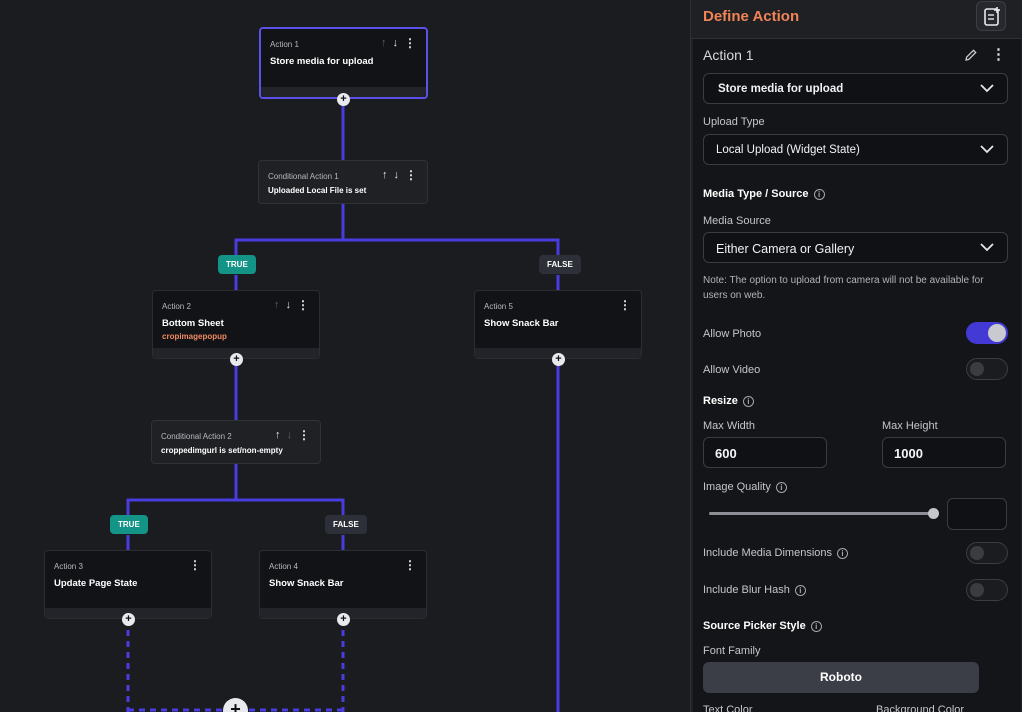  I want to click on source-picker-title: Source Picker Style i, so click(762, 626).